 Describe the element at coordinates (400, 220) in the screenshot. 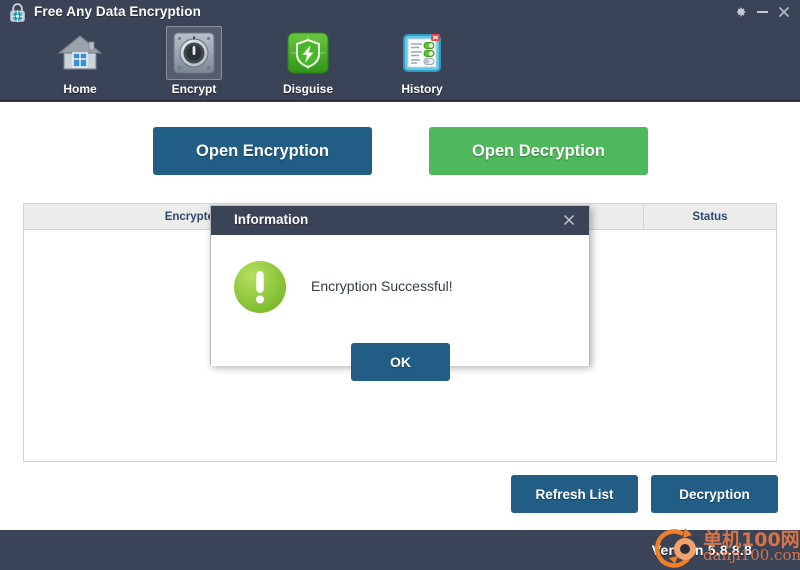

I see `dialog-titlebar: Information` at that location.